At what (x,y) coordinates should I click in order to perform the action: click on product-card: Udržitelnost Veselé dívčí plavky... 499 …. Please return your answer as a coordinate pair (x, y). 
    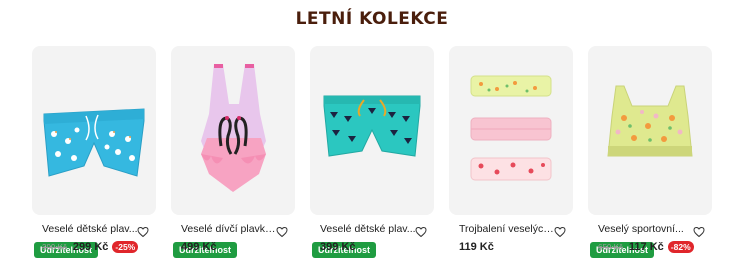
    Looking at the image, I should click on (233, 156).